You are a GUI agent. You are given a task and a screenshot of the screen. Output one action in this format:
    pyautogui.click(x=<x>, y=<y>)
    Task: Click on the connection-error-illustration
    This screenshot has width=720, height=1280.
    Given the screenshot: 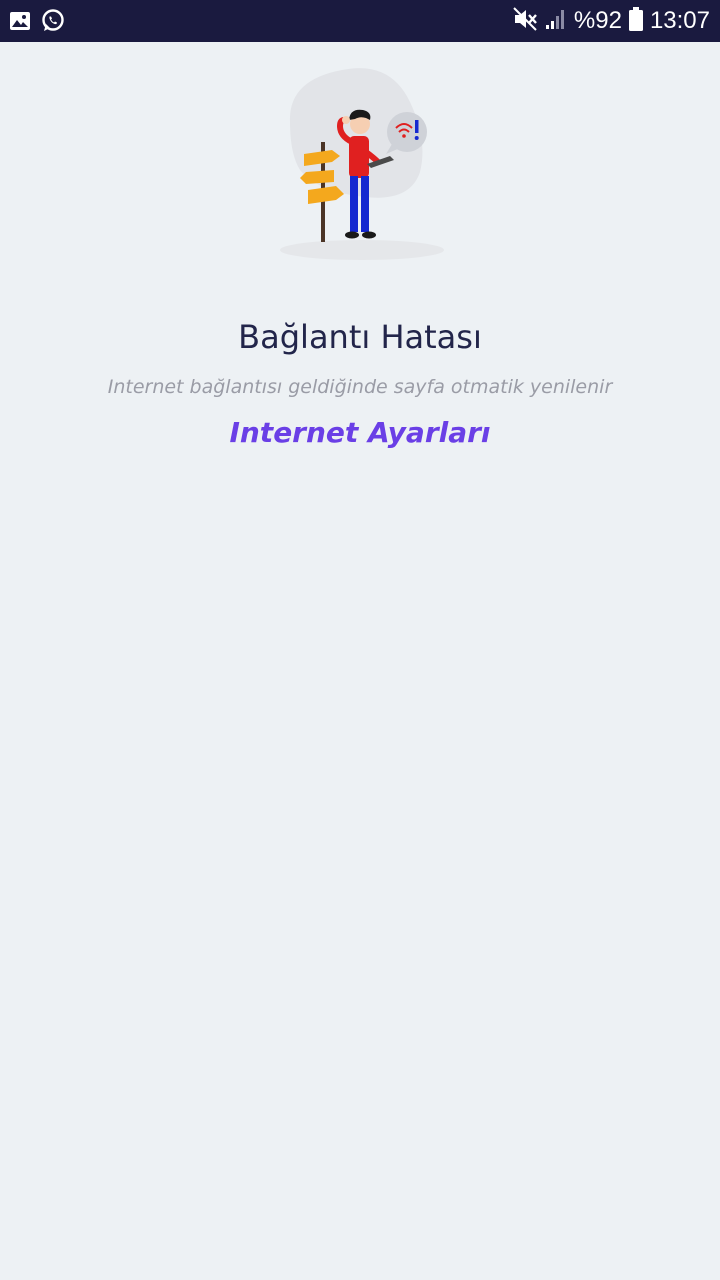 What is the action you would take?
    pyautogui.click(x=360, y=162)
    